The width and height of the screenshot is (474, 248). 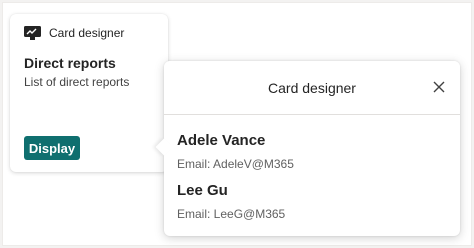 What do you see at coordinates (221, 140) in the screenshot?
I see `person-name: Adele Vance` at bounding box center [221, 140].